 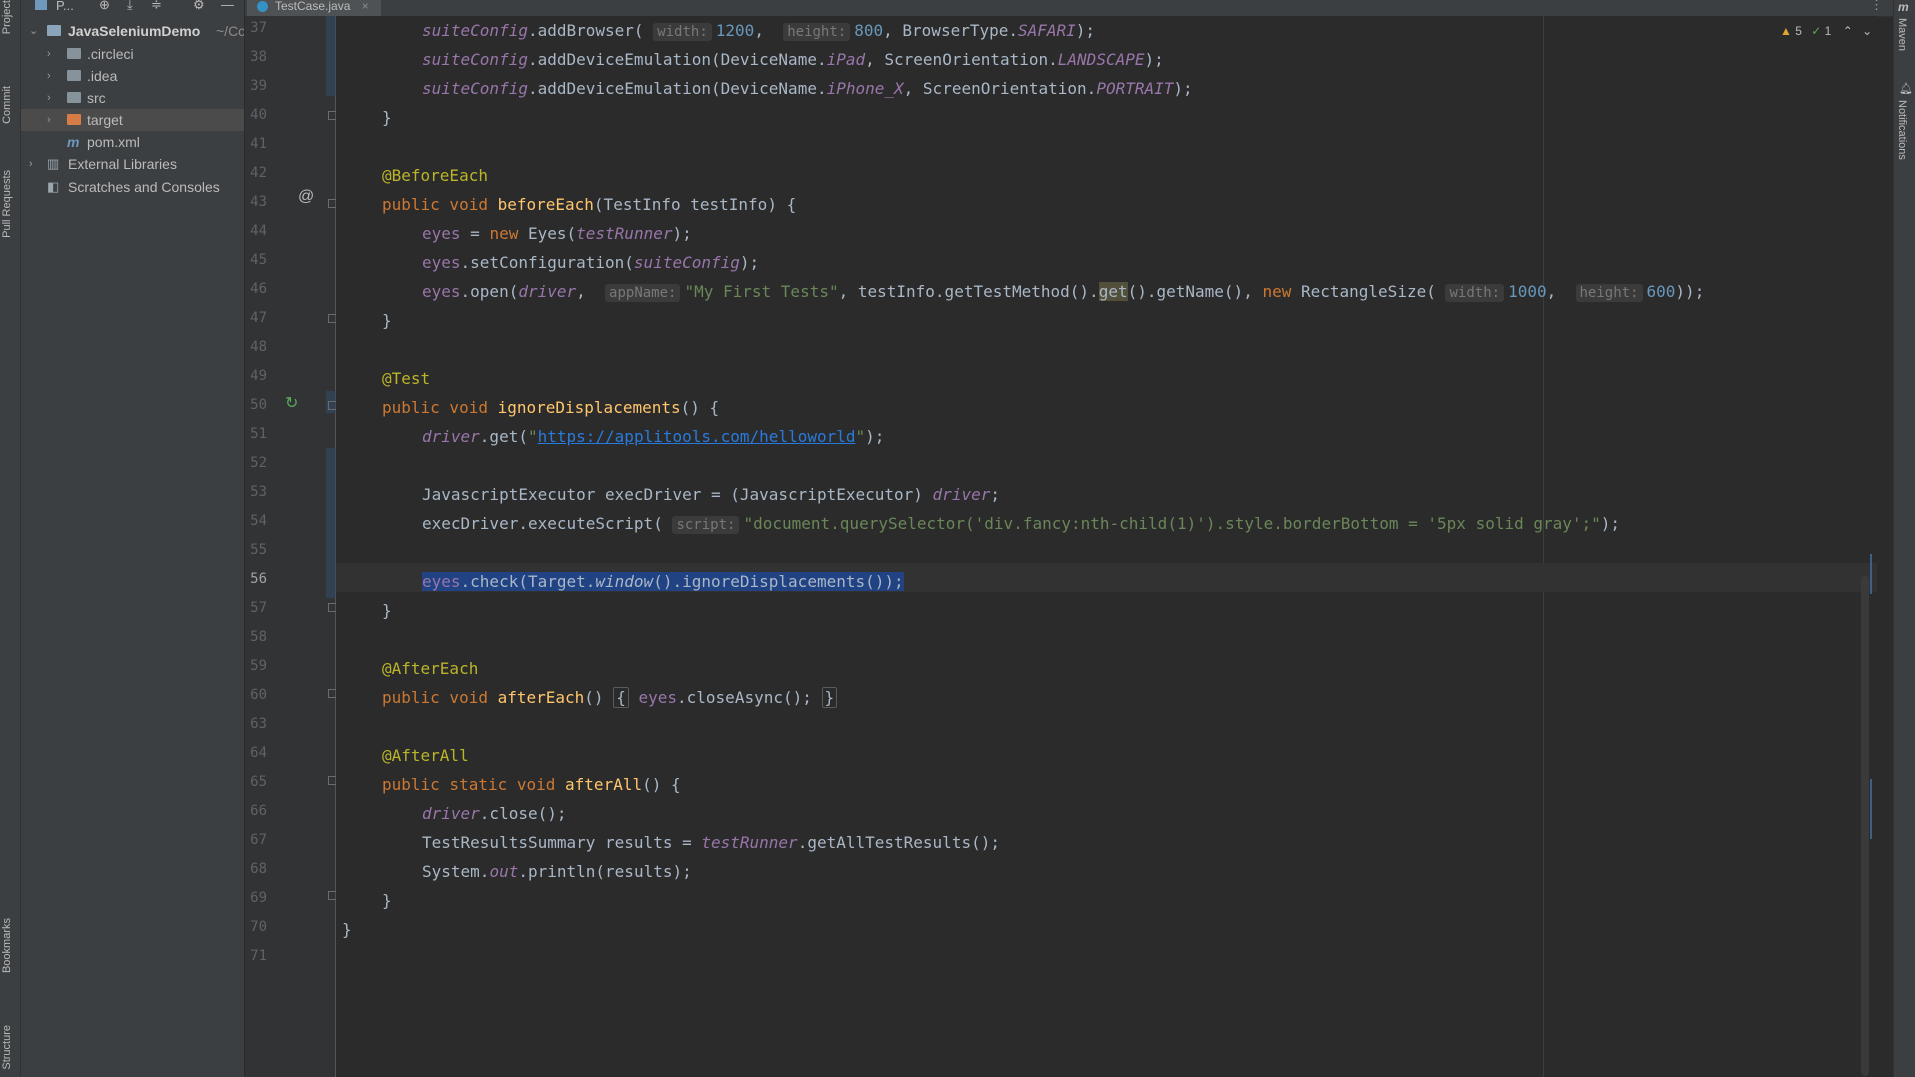 What do you see at coordinates (132, 120) in the screenshot?
I see `tree-item-target: › target` at bounding box center [132, 120].